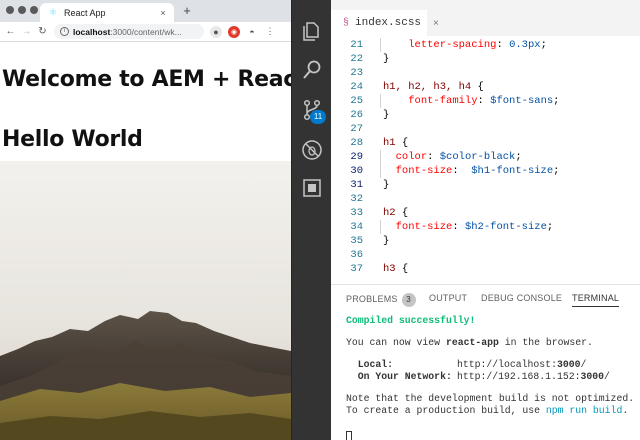 The width and height of the screenshot is (640, 440). I want to click on page-heading-welcome: Welcome to AEM + React, so click(146, 79).